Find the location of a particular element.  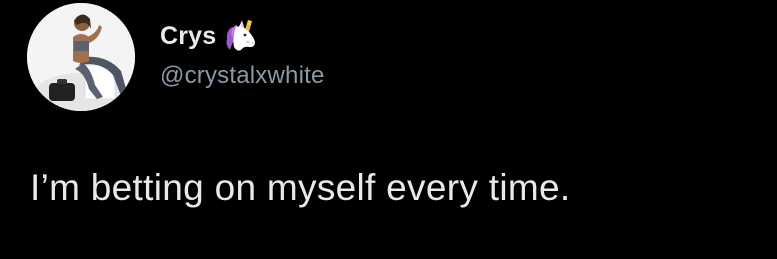

unicorn-icon is located at coordinates (241, 36).